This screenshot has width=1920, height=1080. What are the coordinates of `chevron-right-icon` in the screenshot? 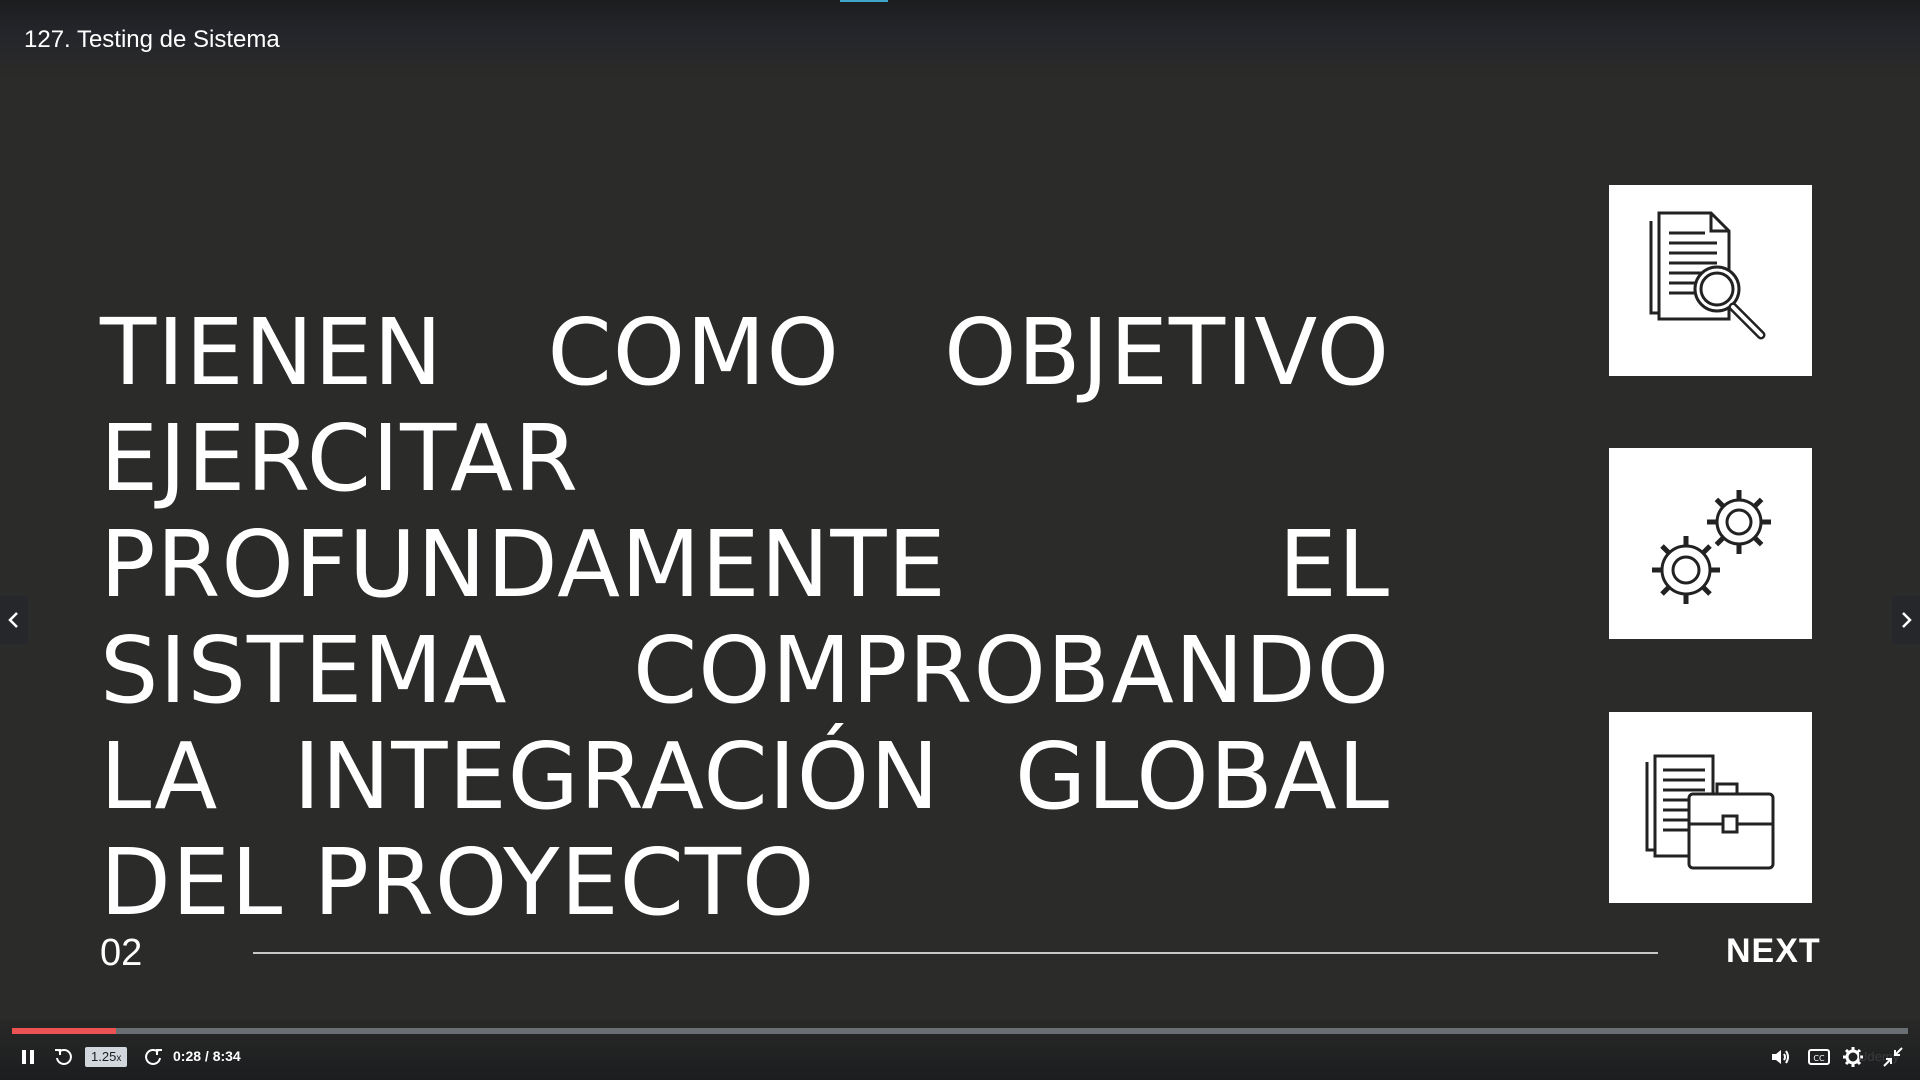 It's located at (1907, 620).